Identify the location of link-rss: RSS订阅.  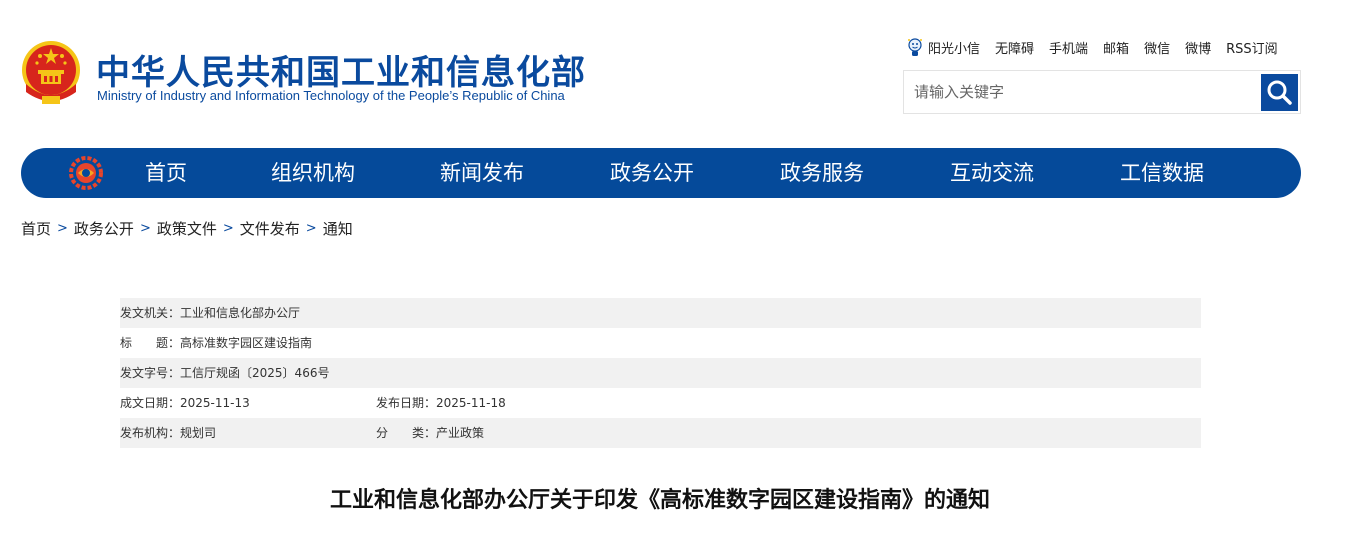
(1252, 47).